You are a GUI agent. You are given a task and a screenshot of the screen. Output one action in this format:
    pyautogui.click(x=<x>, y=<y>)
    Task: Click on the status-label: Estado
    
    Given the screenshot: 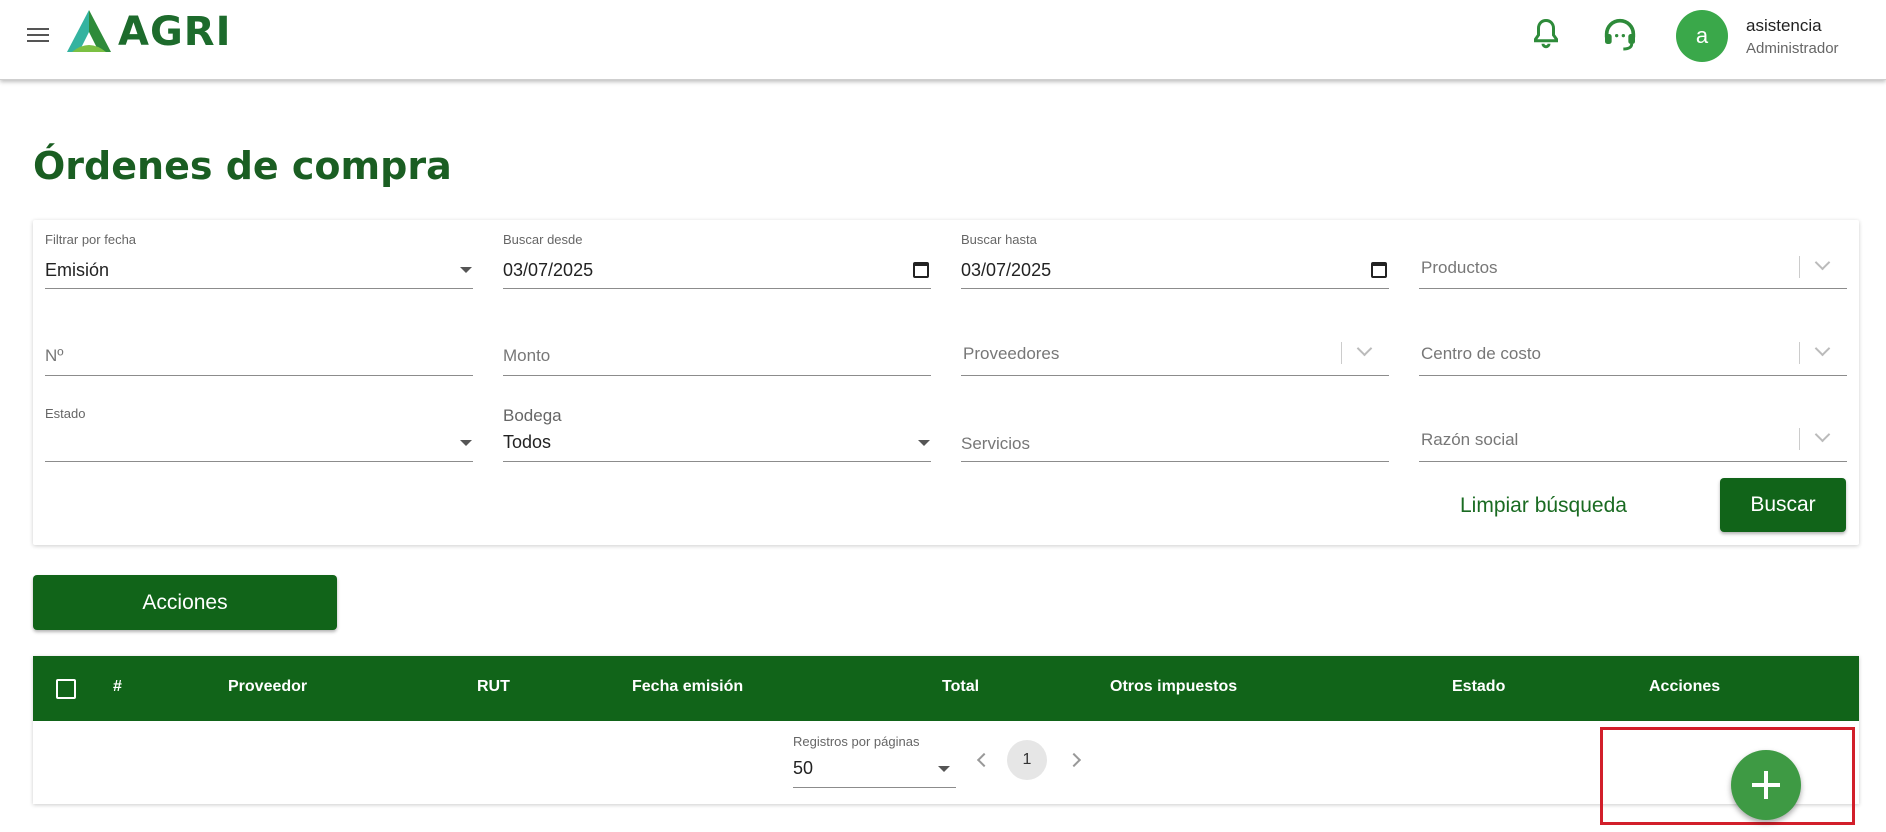 What is the action you would take?
    pyautogui.click(x=65, y=413)
    